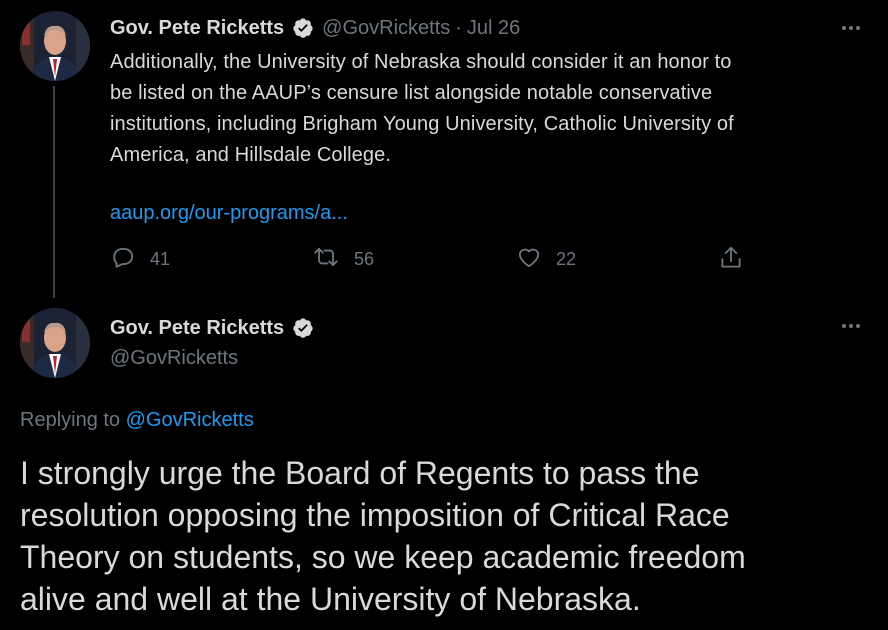 Image resolution: width=888 pixels, height=630 pixels. Describe the element at coordinates (493, 28) in the screenshot. I see `tweet-date: Jul 26` at that location.